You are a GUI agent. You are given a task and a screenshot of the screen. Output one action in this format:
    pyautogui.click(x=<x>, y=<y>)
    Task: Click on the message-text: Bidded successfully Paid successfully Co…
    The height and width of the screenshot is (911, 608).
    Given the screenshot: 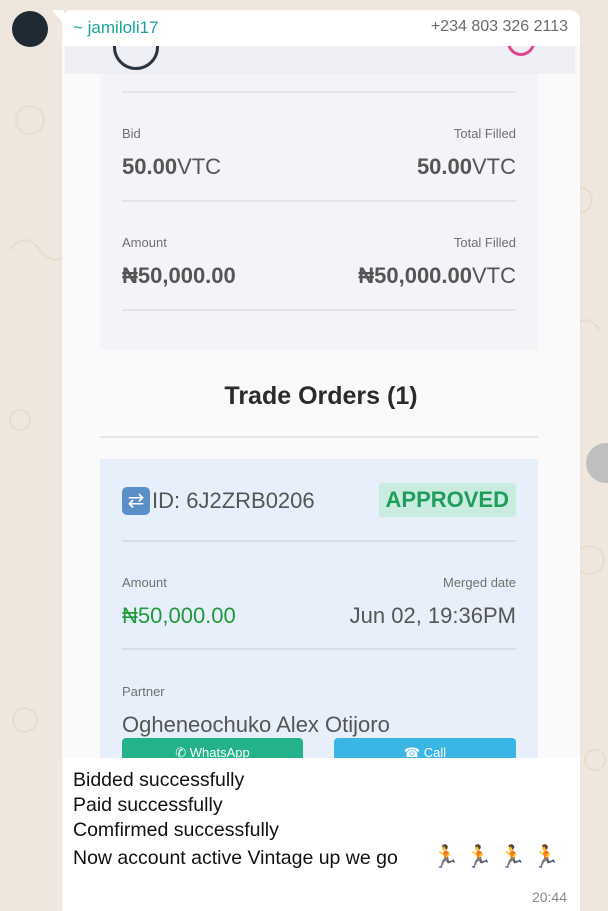 What is the action you would take?
    pyautogui.click(x=176, y=805)
    